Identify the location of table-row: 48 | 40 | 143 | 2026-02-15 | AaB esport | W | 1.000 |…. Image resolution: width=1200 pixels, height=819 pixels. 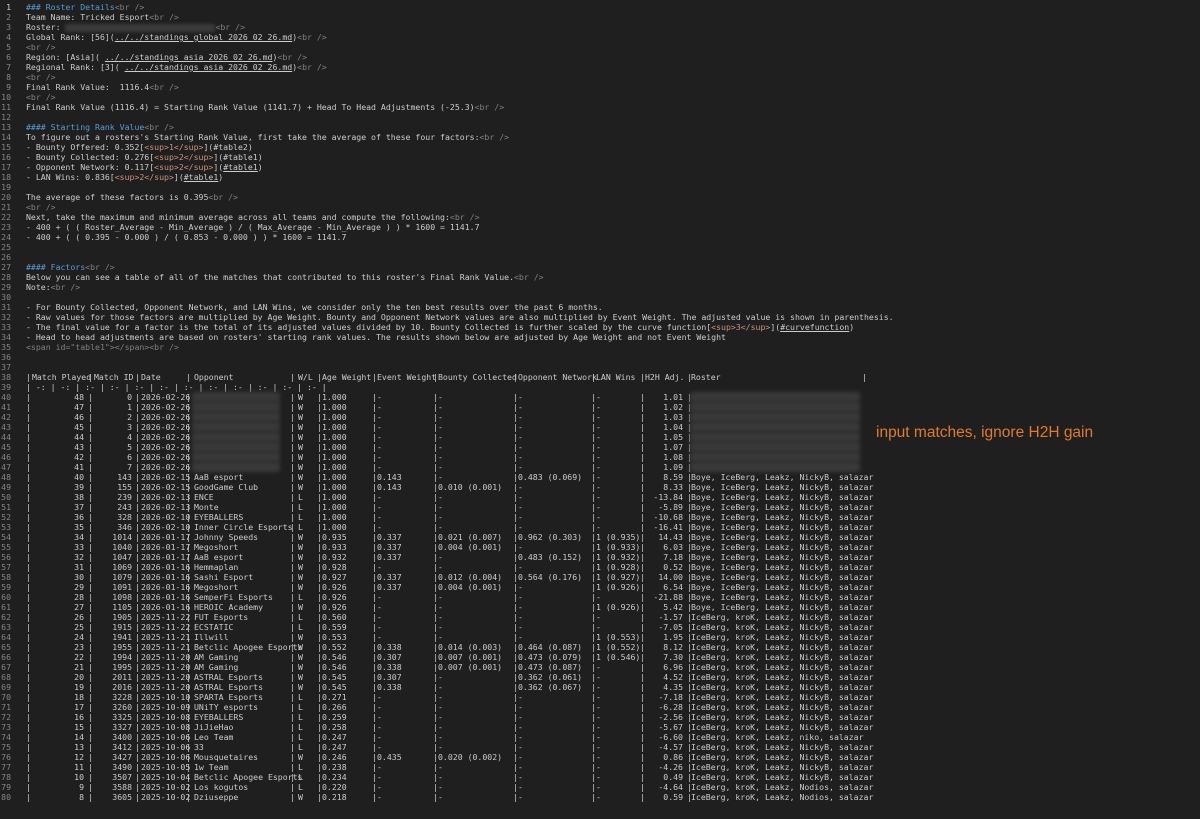
(600, 477).